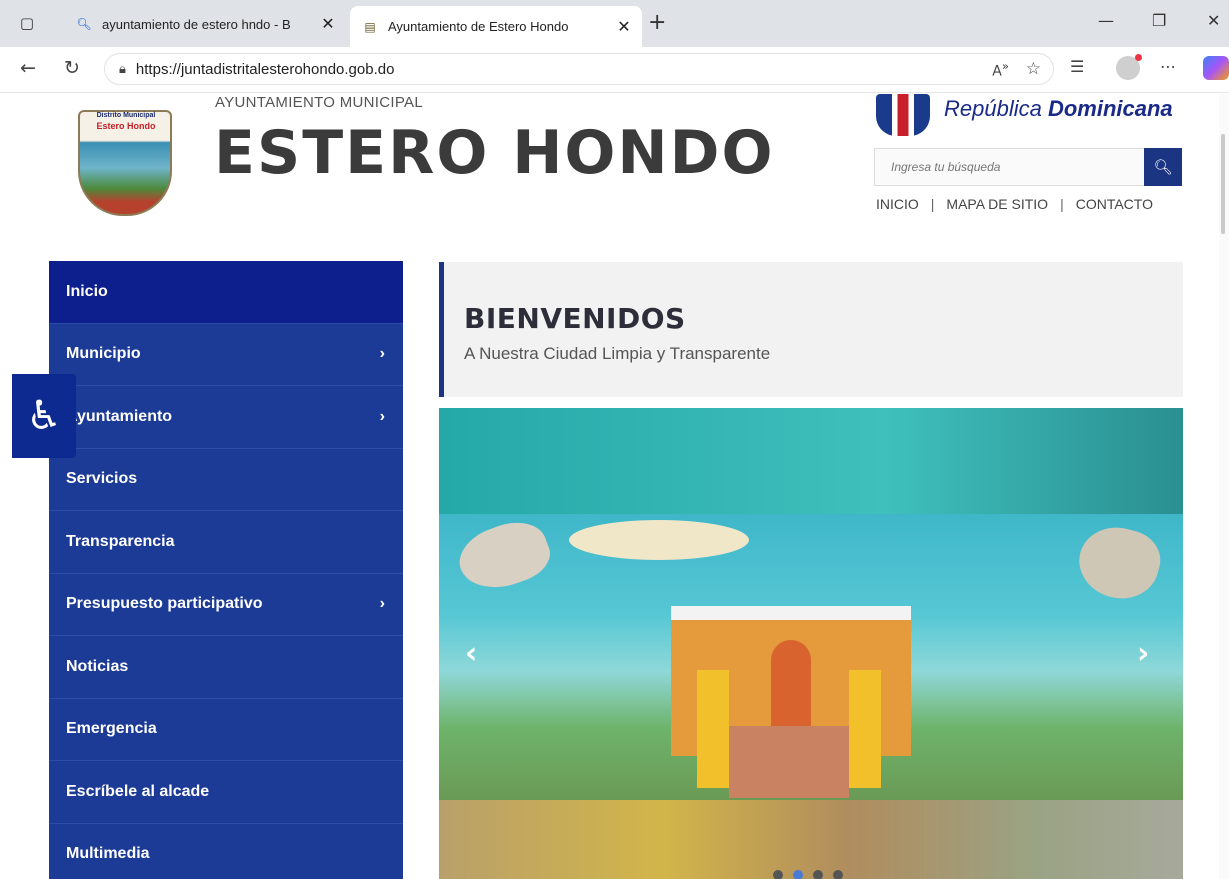  Describe the element at coordinates (617, 353) in the screenshot. I see `welcome-subtitle: A Nuestra Ciudad Limpia y Transparente` at that location.